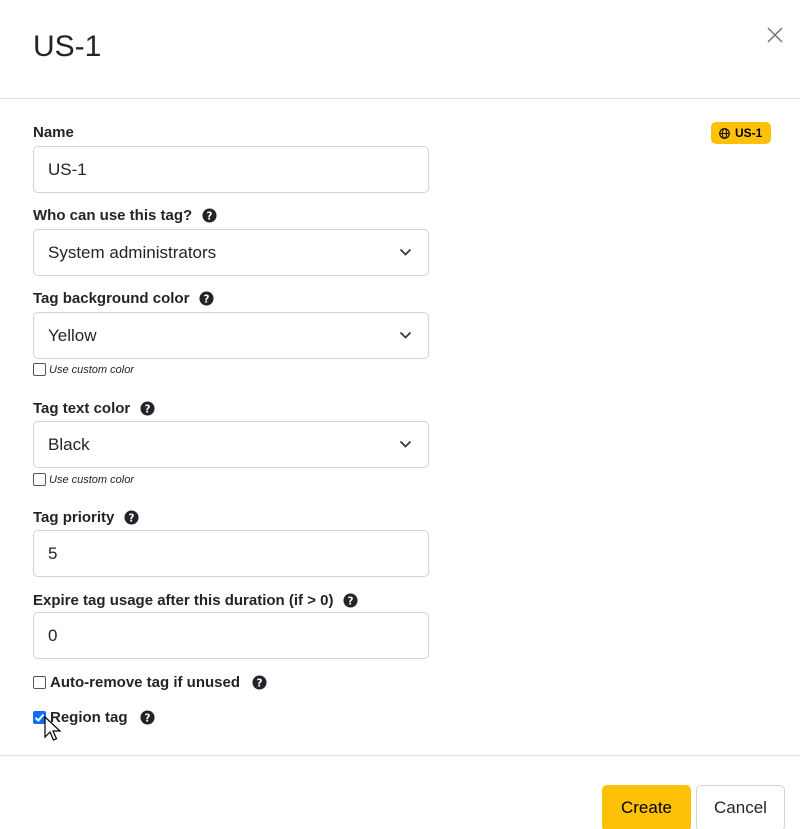 Image resolution: width=800 pixels, height=829 pixels. Describe the element at coordinates (749, 133) in the screenshot. I see `tag-preview-label: US-1` at that location.